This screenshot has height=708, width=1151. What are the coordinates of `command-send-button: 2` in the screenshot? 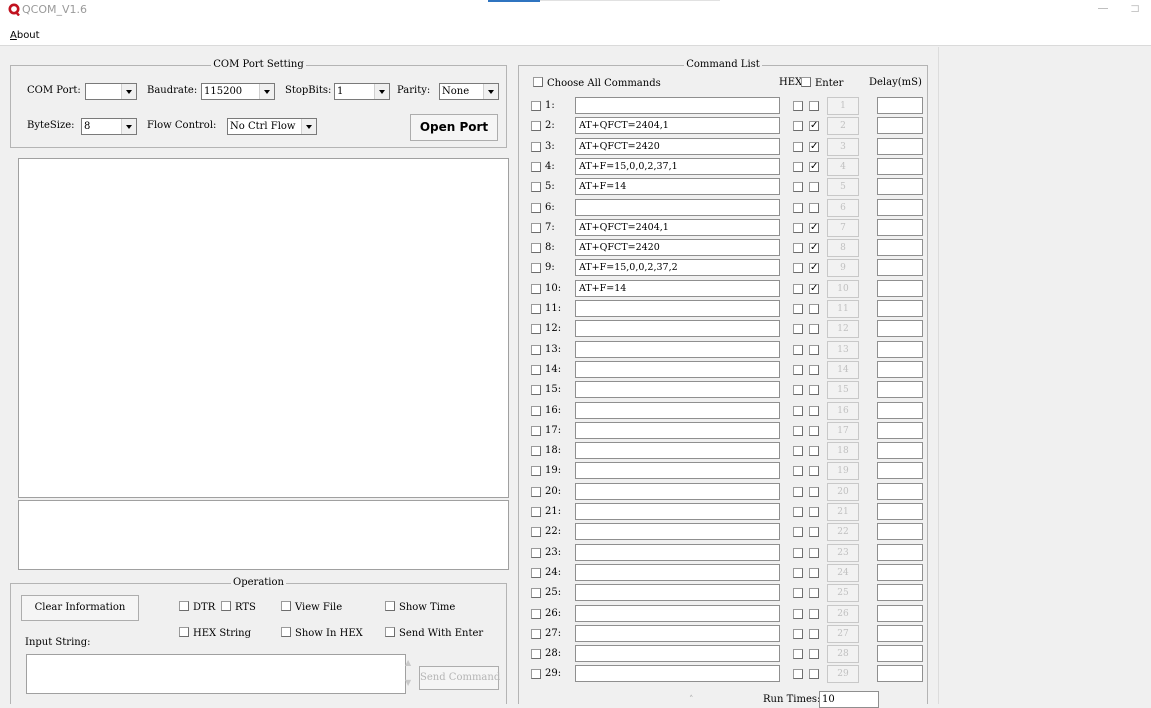 It's located at (843, 126).